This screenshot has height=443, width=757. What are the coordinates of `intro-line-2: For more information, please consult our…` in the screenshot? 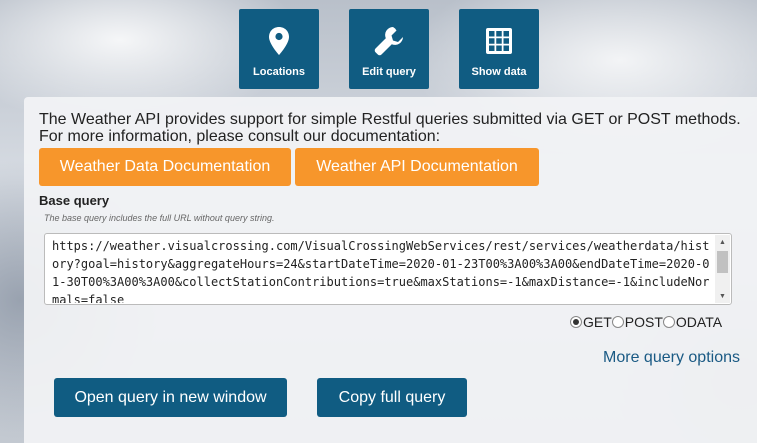 It's located at (240, 136).